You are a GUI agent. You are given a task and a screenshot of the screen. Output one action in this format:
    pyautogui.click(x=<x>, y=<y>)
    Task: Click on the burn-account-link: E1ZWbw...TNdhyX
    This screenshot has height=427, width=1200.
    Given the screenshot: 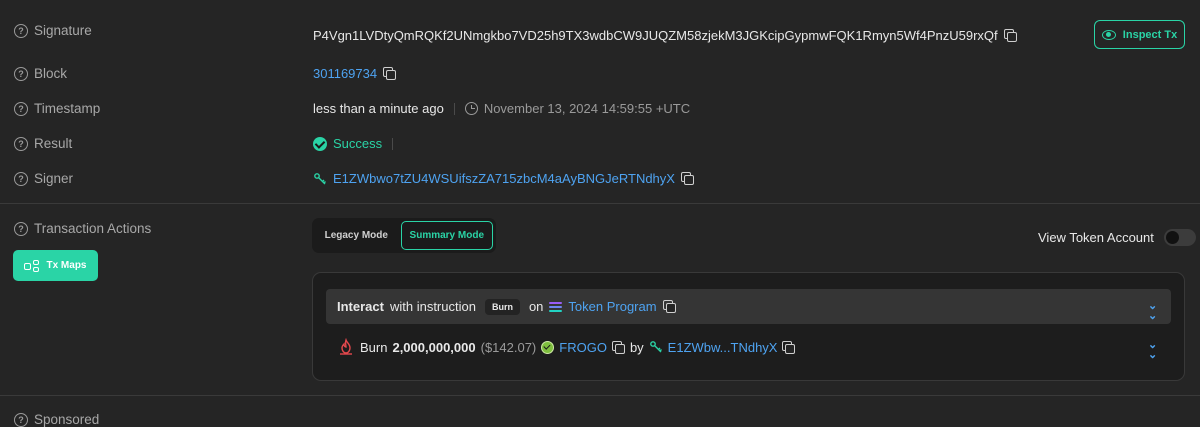 What is the action you would take?
    pyautogui.click(x=723, y=347)
    